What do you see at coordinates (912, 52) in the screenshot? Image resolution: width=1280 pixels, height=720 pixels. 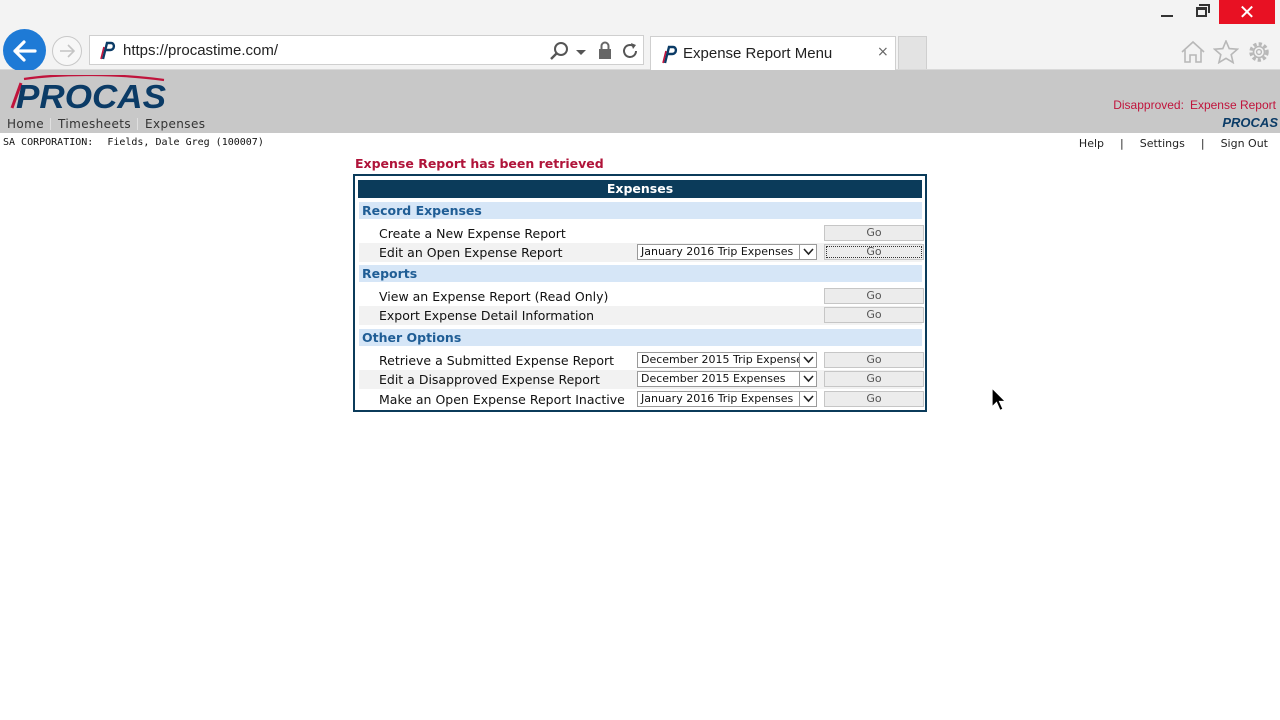 I see `new-tab-button` at bounding box center [912, 52].